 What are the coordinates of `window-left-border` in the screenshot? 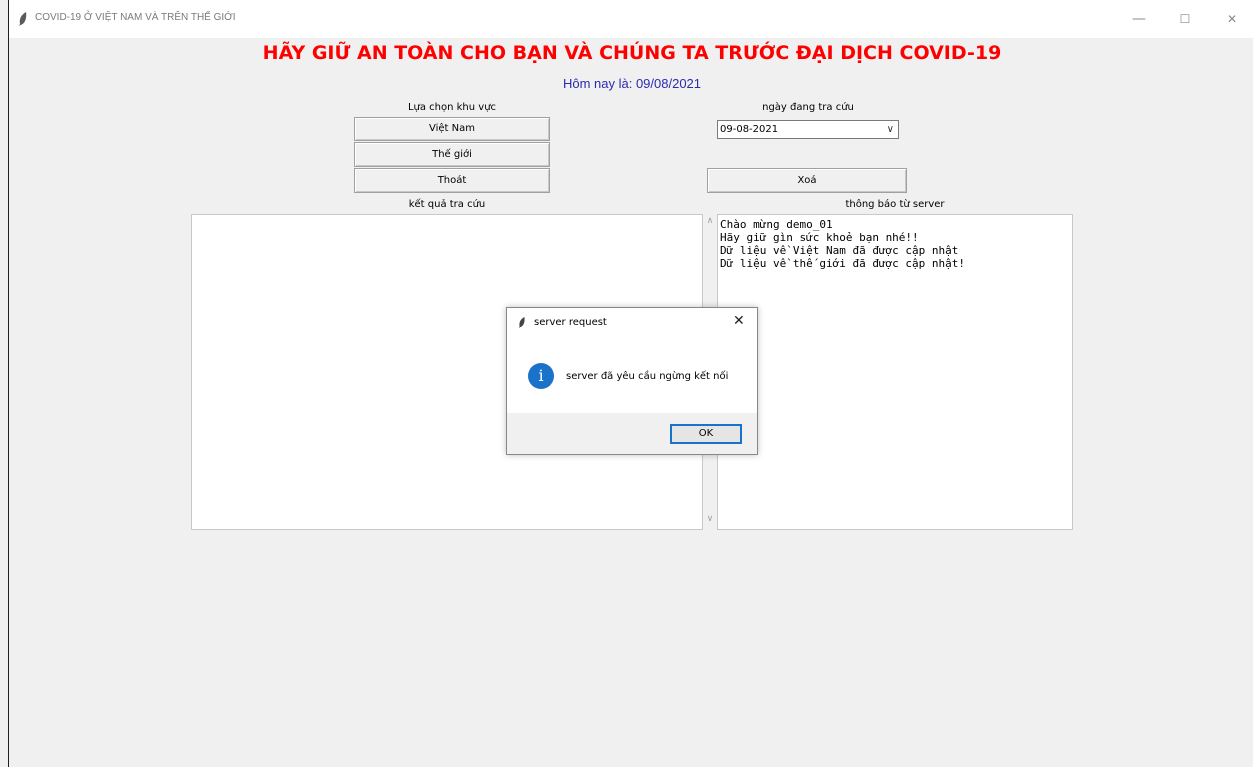 It's located at (8, 383).